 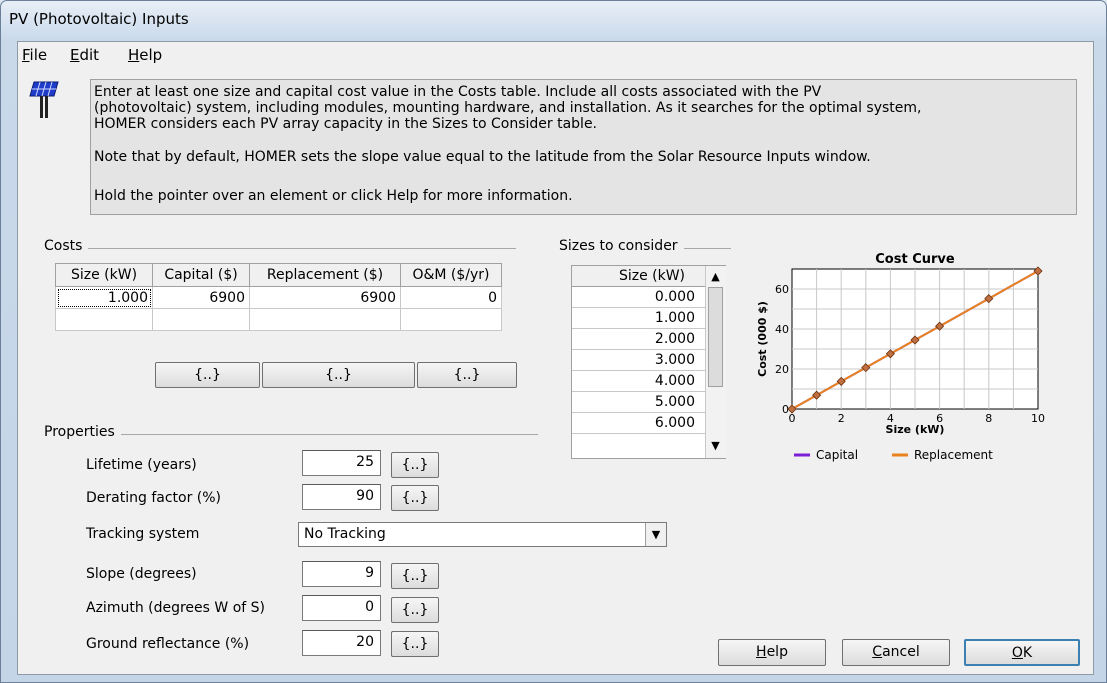 What do you see at coordinates (467, 375) in the screenshot?
I see `om-sensitivity-button: {..}` at bounding box center [467, 375].